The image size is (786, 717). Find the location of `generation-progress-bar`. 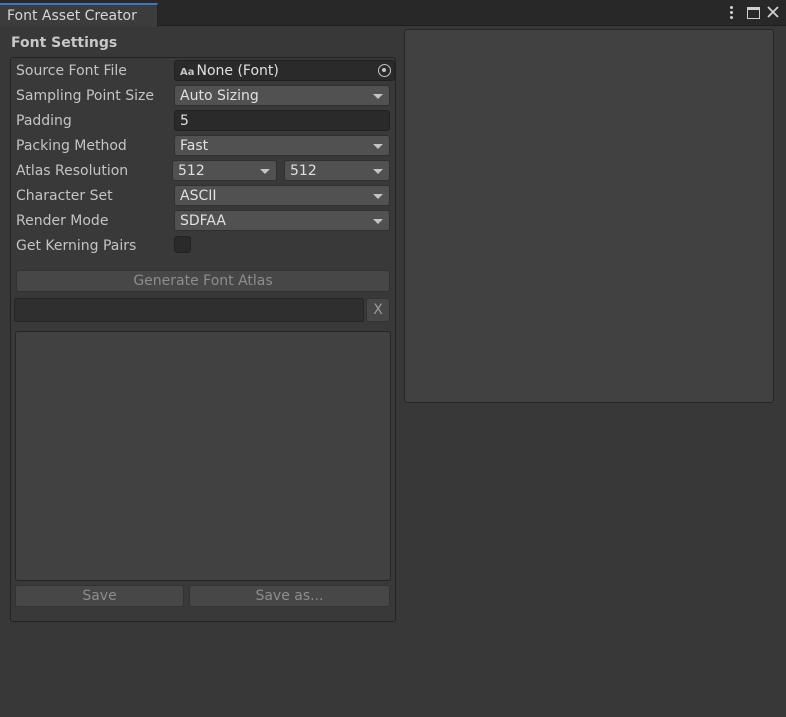

generation-progress-bar is located at coordinates (189, 310).